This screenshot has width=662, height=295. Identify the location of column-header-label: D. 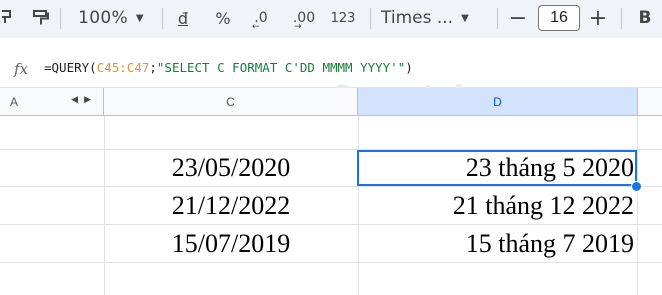
(497, 101).